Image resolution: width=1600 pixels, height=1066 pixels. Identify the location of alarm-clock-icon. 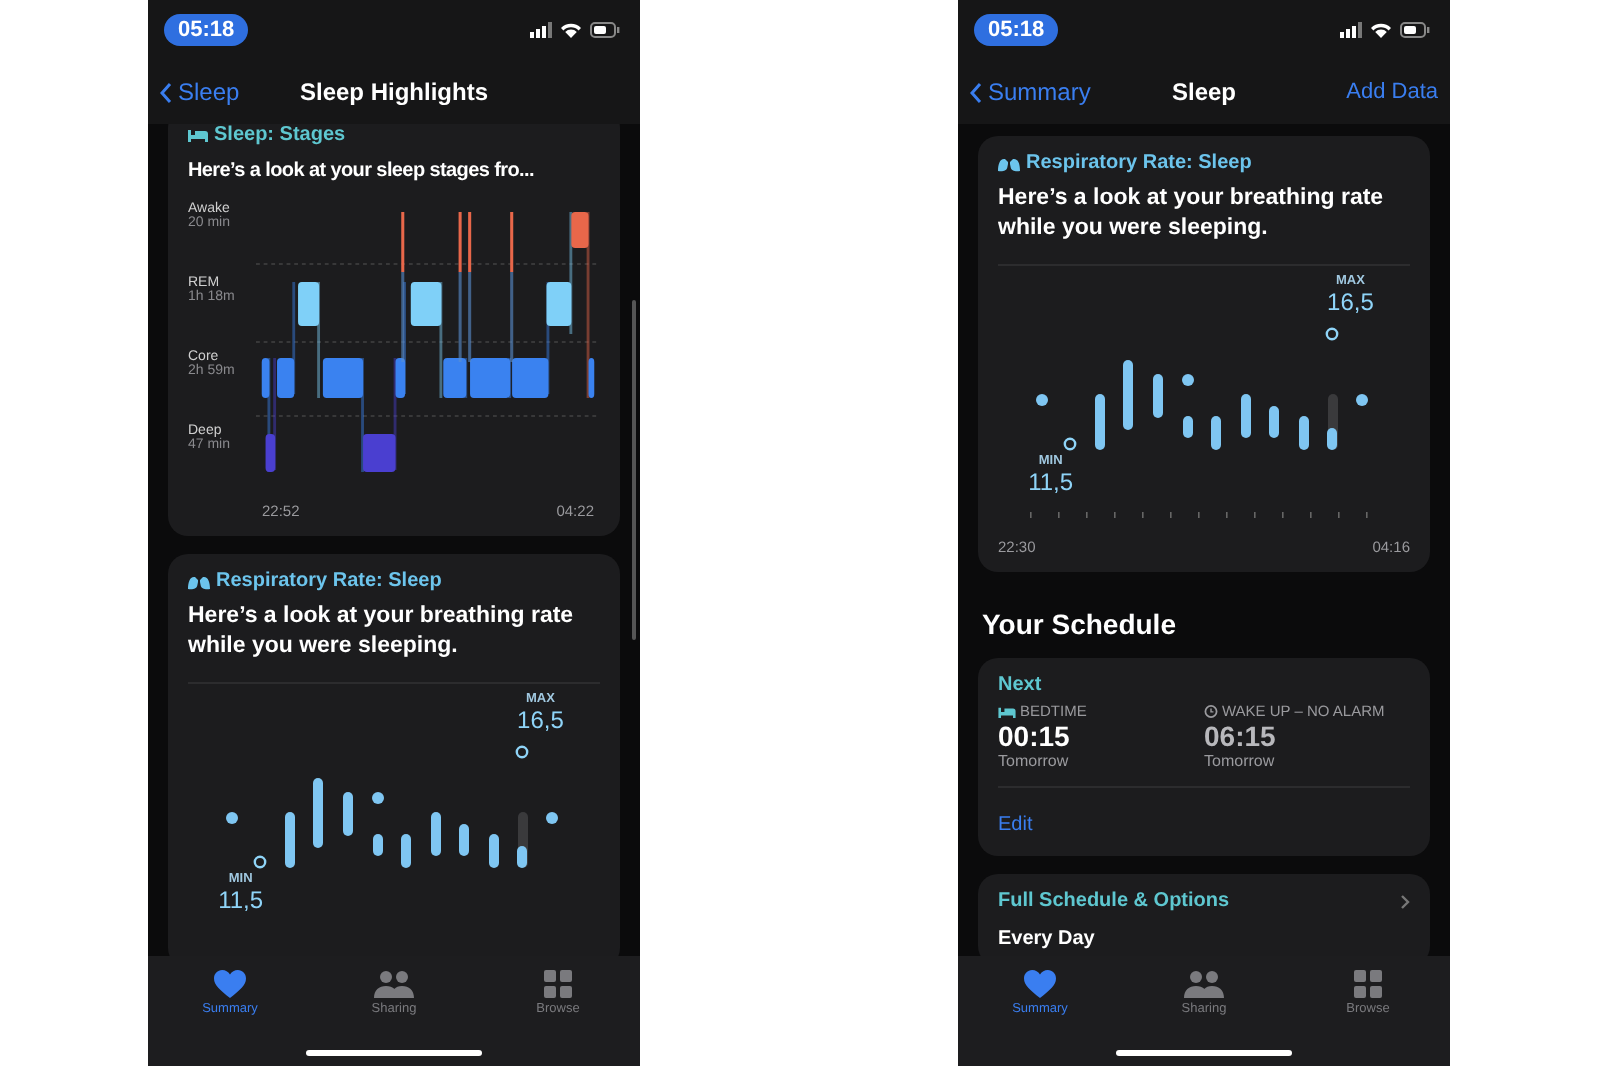
(1211, 711).